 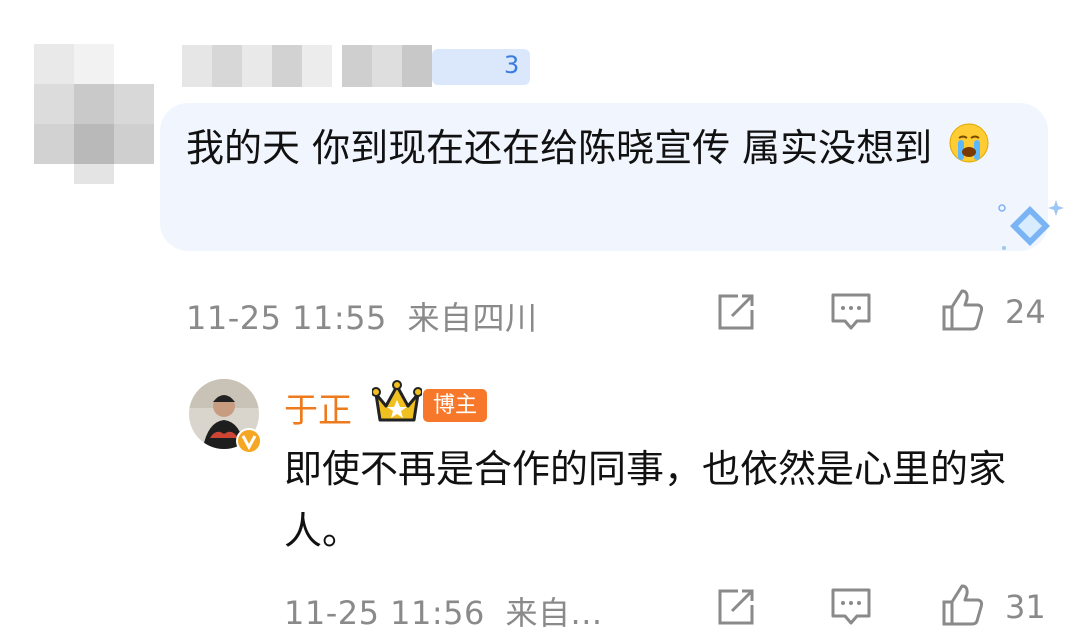 What do you see at coordinates (455, 405) in the screenshot?
I see `author-tag: 博主` at bounding box center [455, 405].